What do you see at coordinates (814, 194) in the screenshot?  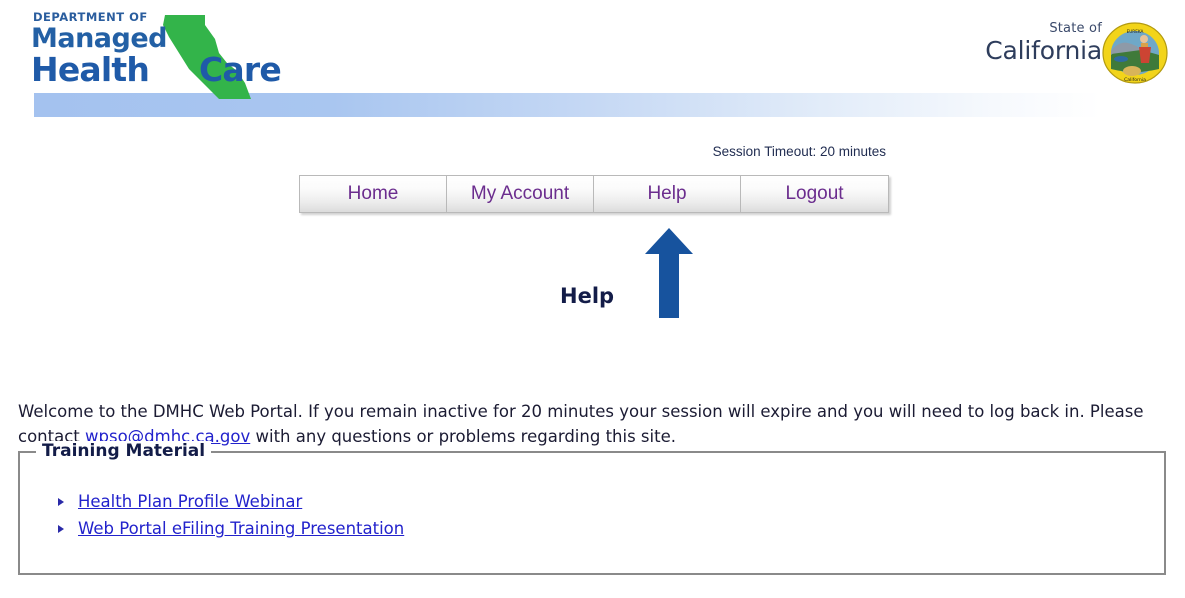 I see `tab-logout: Logout` at bounding box center [814, 194].